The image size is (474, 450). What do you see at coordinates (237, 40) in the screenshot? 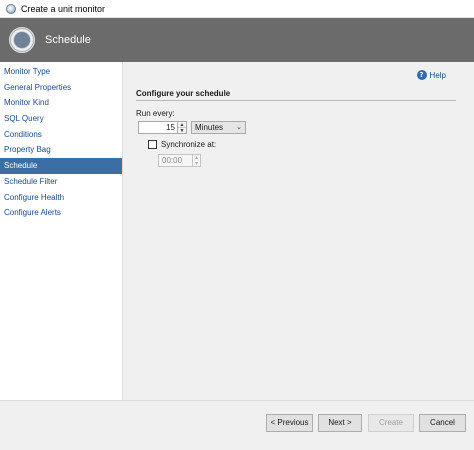
I see `page-header-banner: Schedule` at bounding box center [237, 40].